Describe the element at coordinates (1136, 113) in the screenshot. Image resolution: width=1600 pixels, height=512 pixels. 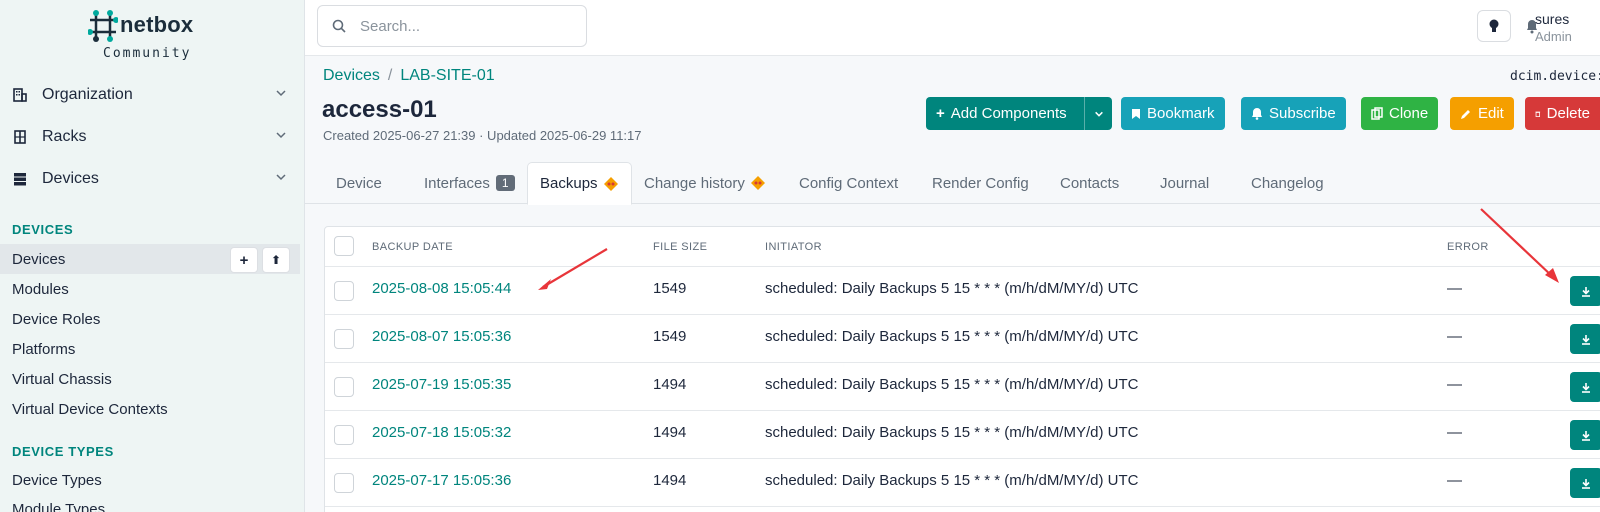
I see `bookmark-icon` at that location.